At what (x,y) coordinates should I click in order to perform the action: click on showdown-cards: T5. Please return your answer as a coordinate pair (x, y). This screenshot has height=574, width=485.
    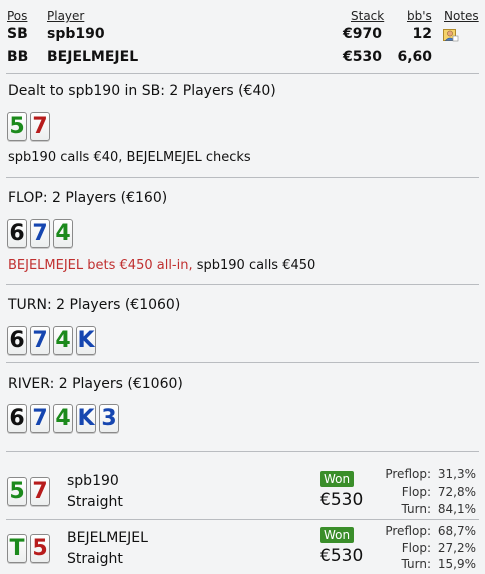
    Looking at the image, I should click on (28, 548).